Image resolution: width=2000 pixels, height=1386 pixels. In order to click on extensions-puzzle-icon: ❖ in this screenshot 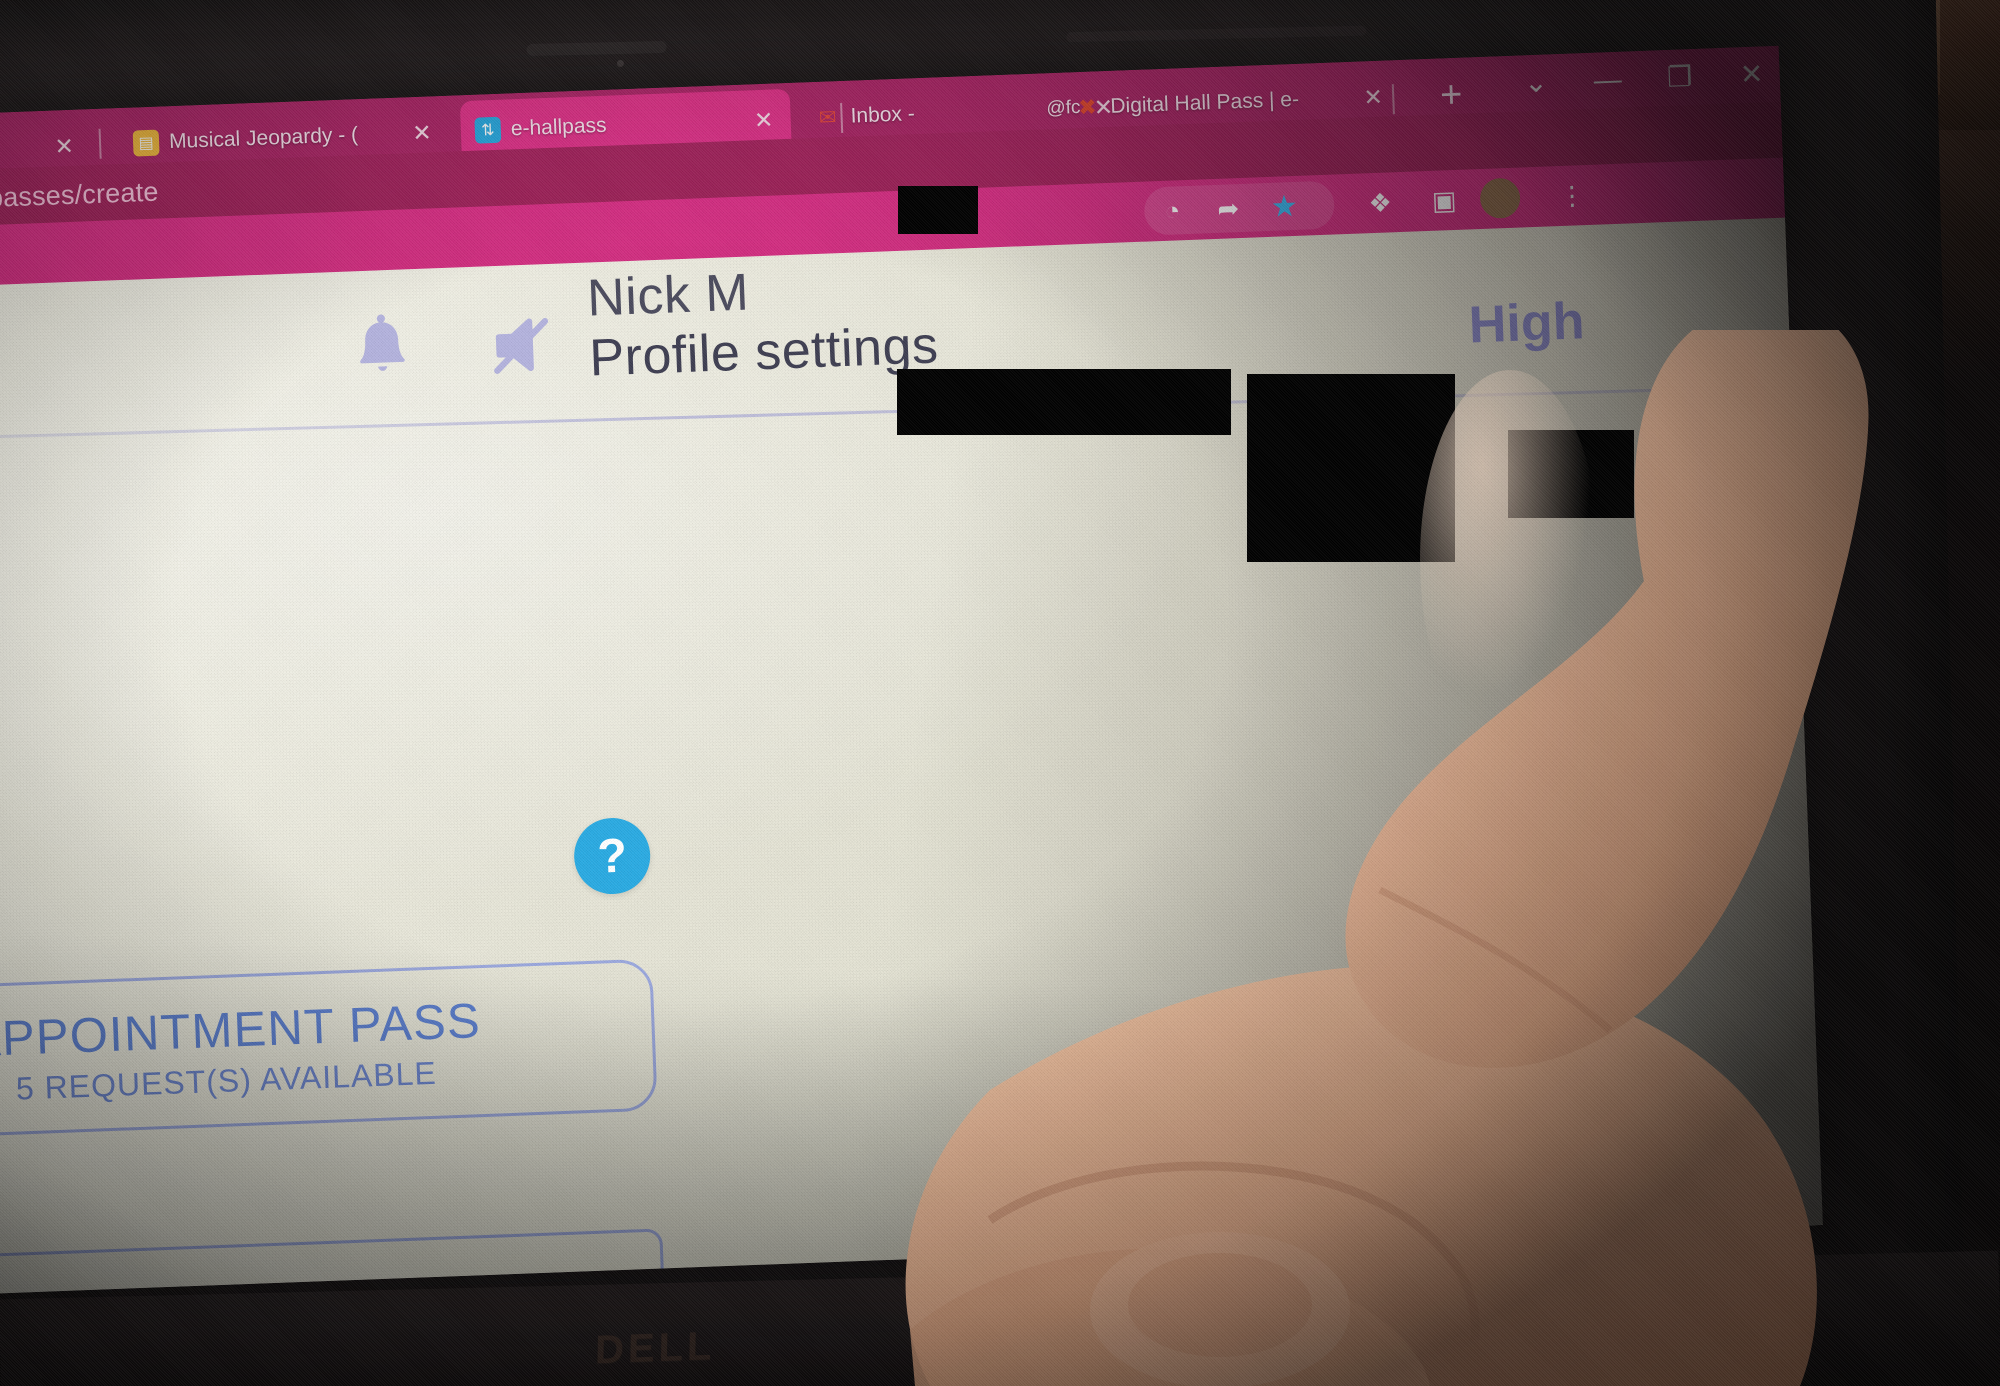, I will do `click(1380, 203)`.